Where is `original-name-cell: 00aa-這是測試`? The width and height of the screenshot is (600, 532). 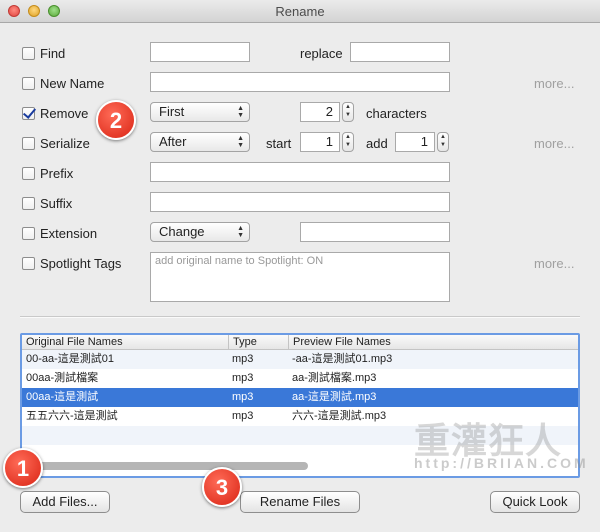 original-name-cell: 00aa-這是測試 is located at coordinates (62, 397).